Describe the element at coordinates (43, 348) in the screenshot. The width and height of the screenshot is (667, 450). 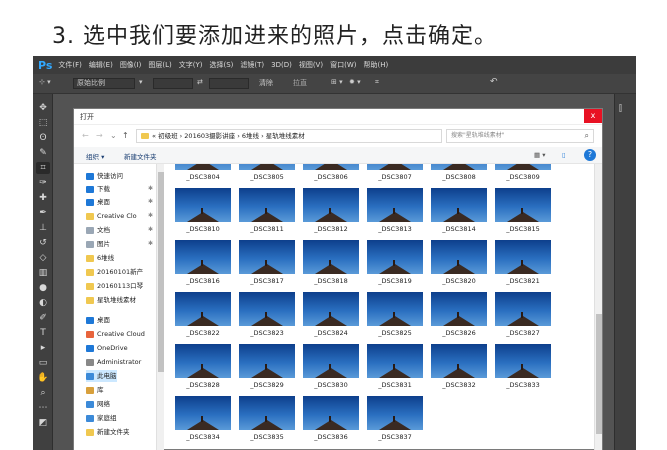
I see `path-select-icon: ▸` at that location.